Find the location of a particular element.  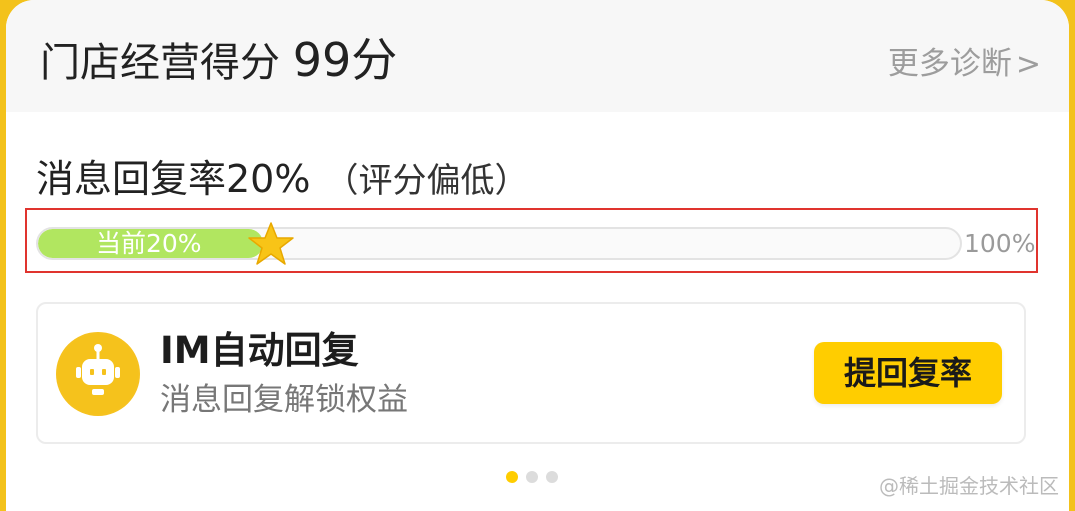

star-icon is located at coordinates (271, 243).